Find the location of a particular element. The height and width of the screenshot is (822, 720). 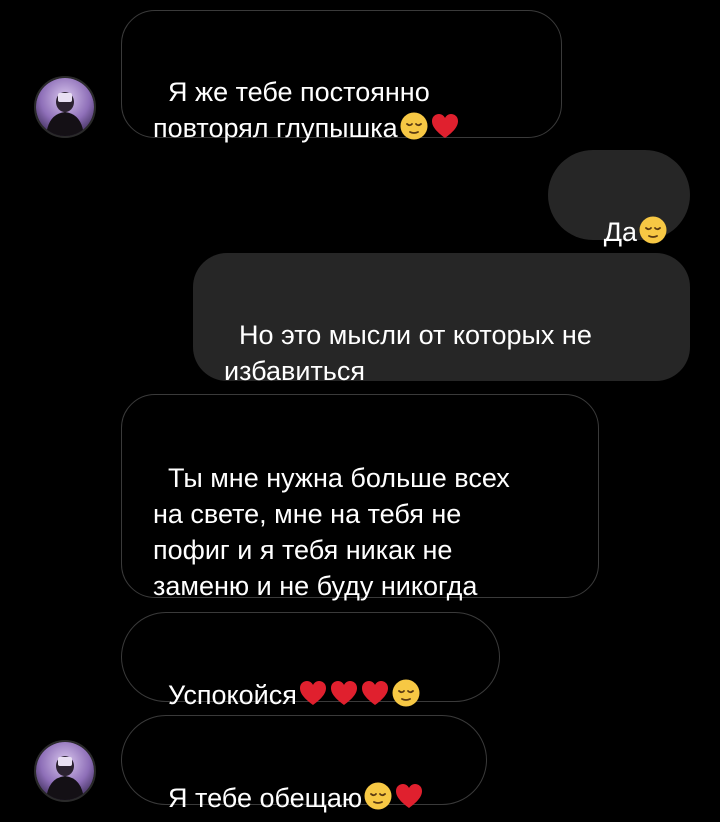

message-text: Да is located at coordinates (620, 232).